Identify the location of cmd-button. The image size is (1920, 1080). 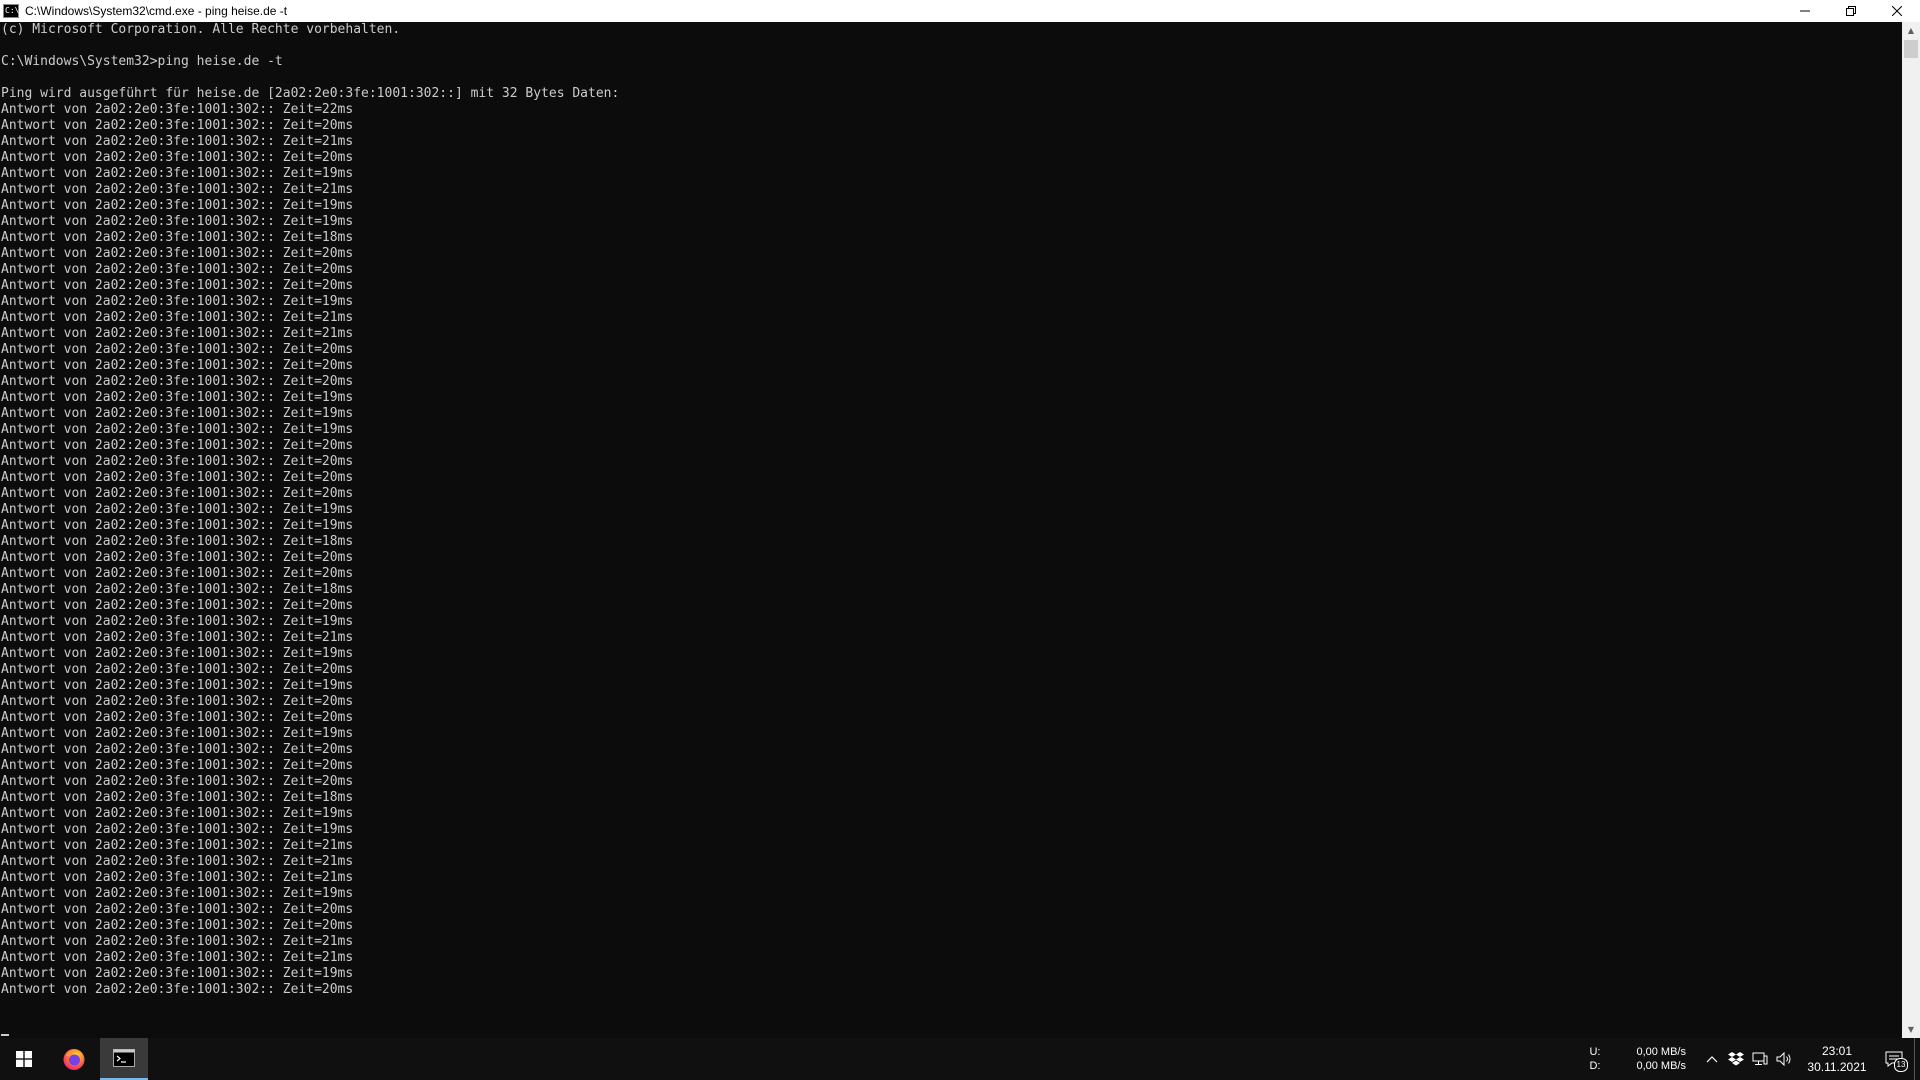
(124, 1059).